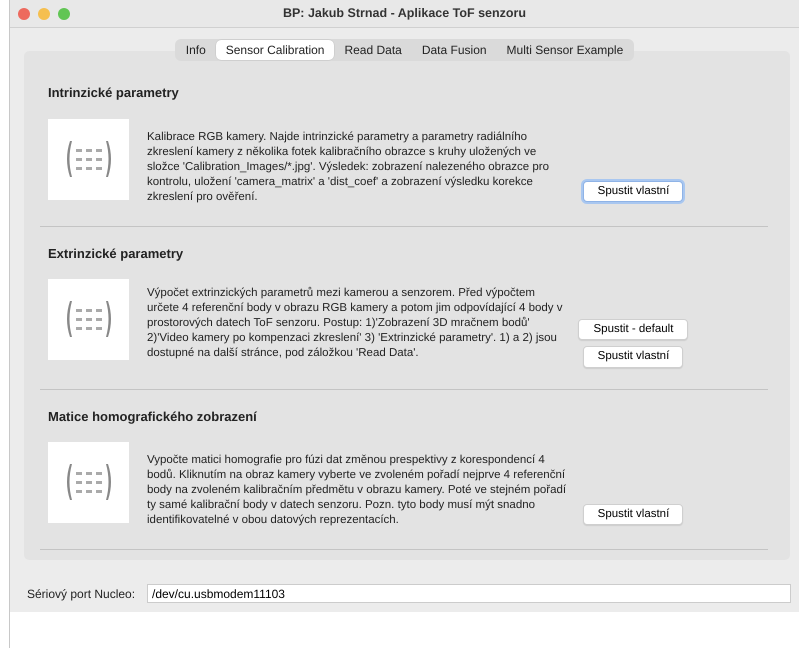  I want to click on section-heading: Matice homografického zobrazení, so click(153, 417).